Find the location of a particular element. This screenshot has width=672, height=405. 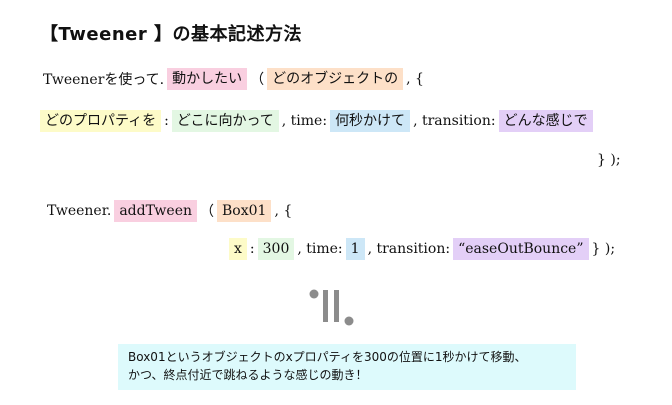

syntax-brace: , { is located at coordinates (415, 79).